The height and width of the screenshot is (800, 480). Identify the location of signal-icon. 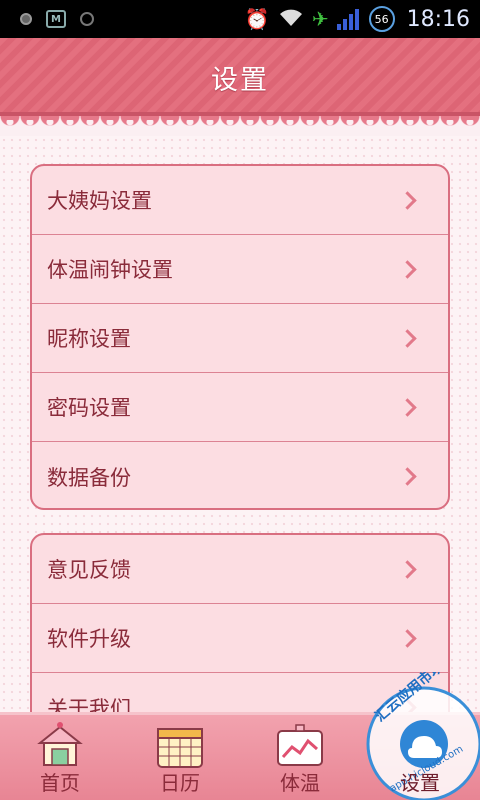
(348, 19).